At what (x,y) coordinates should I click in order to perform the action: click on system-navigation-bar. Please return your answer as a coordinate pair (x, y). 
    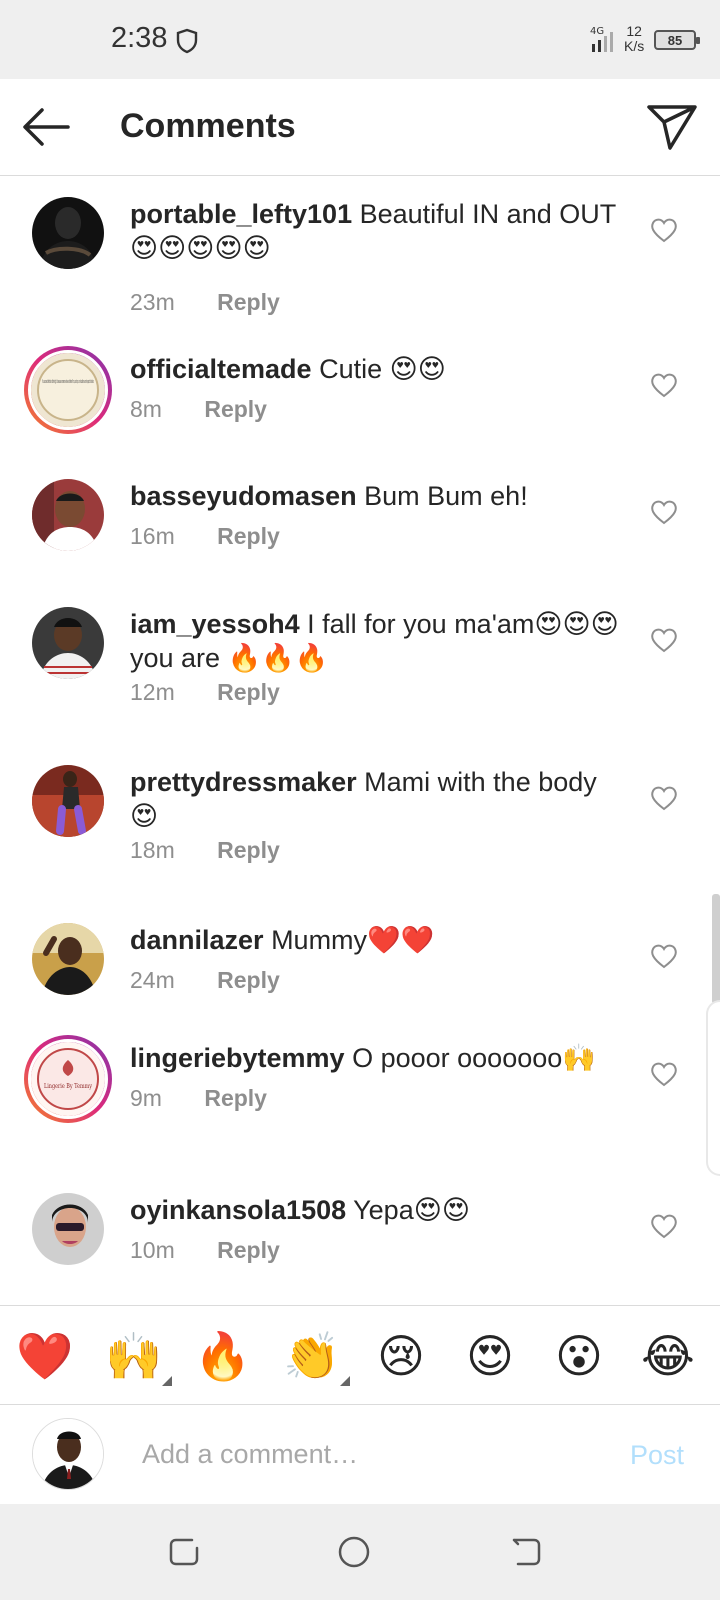
    Looking at the image, I should click on (360, 1552).